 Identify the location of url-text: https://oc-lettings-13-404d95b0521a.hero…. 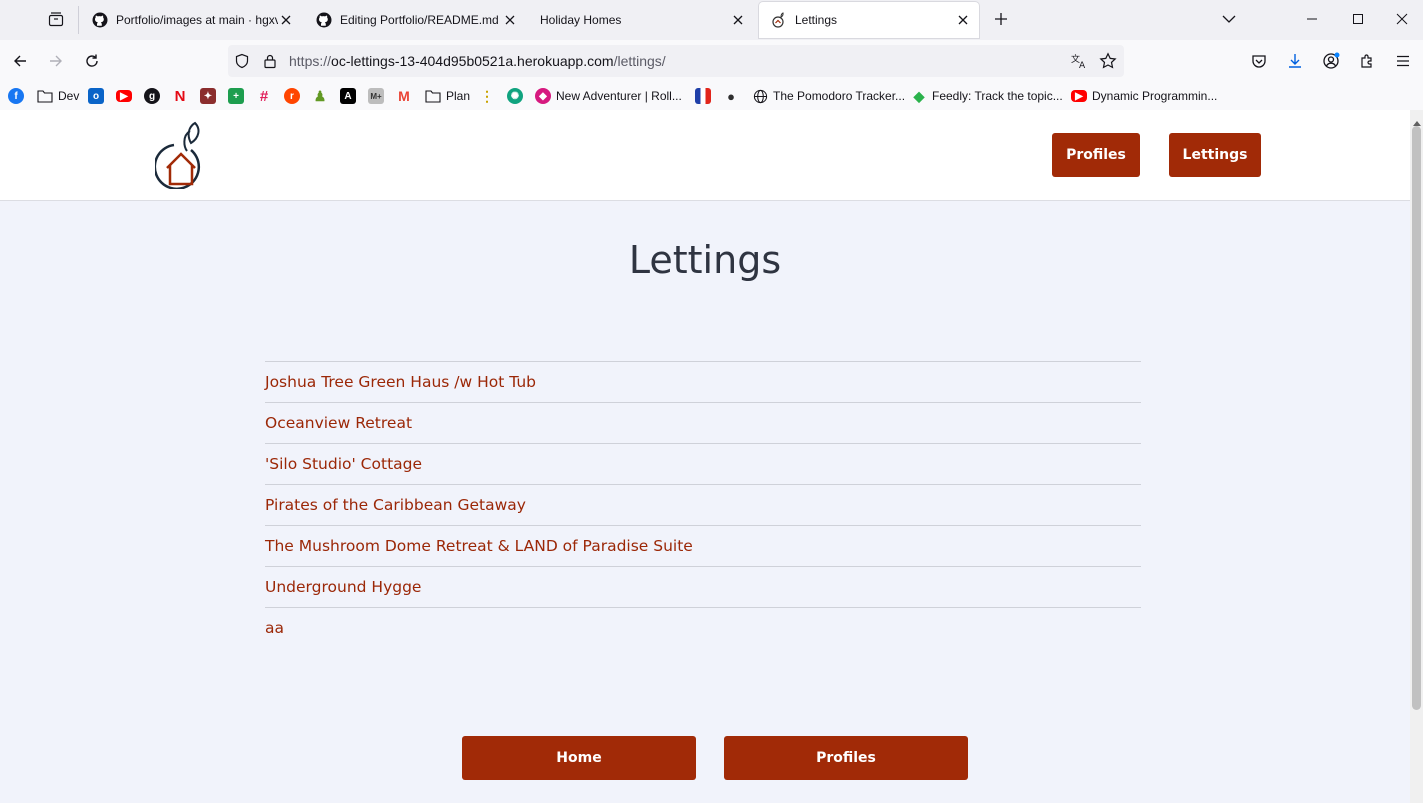
(477, 61).